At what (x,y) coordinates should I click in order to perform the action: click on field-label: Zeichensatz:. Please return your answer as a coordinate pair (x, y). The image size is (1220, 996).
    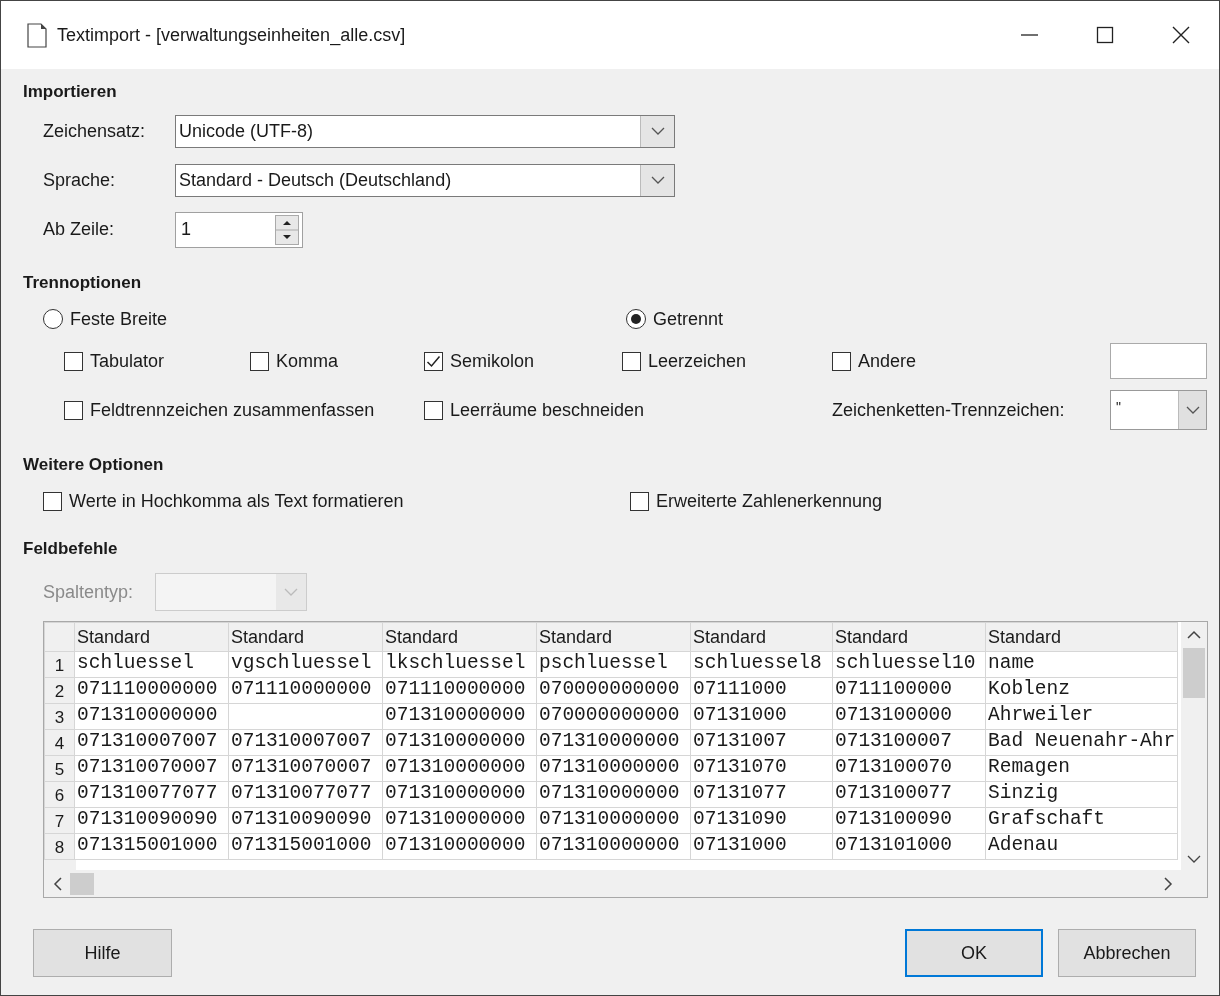
    Looking at the image, I should click on (95, 131).